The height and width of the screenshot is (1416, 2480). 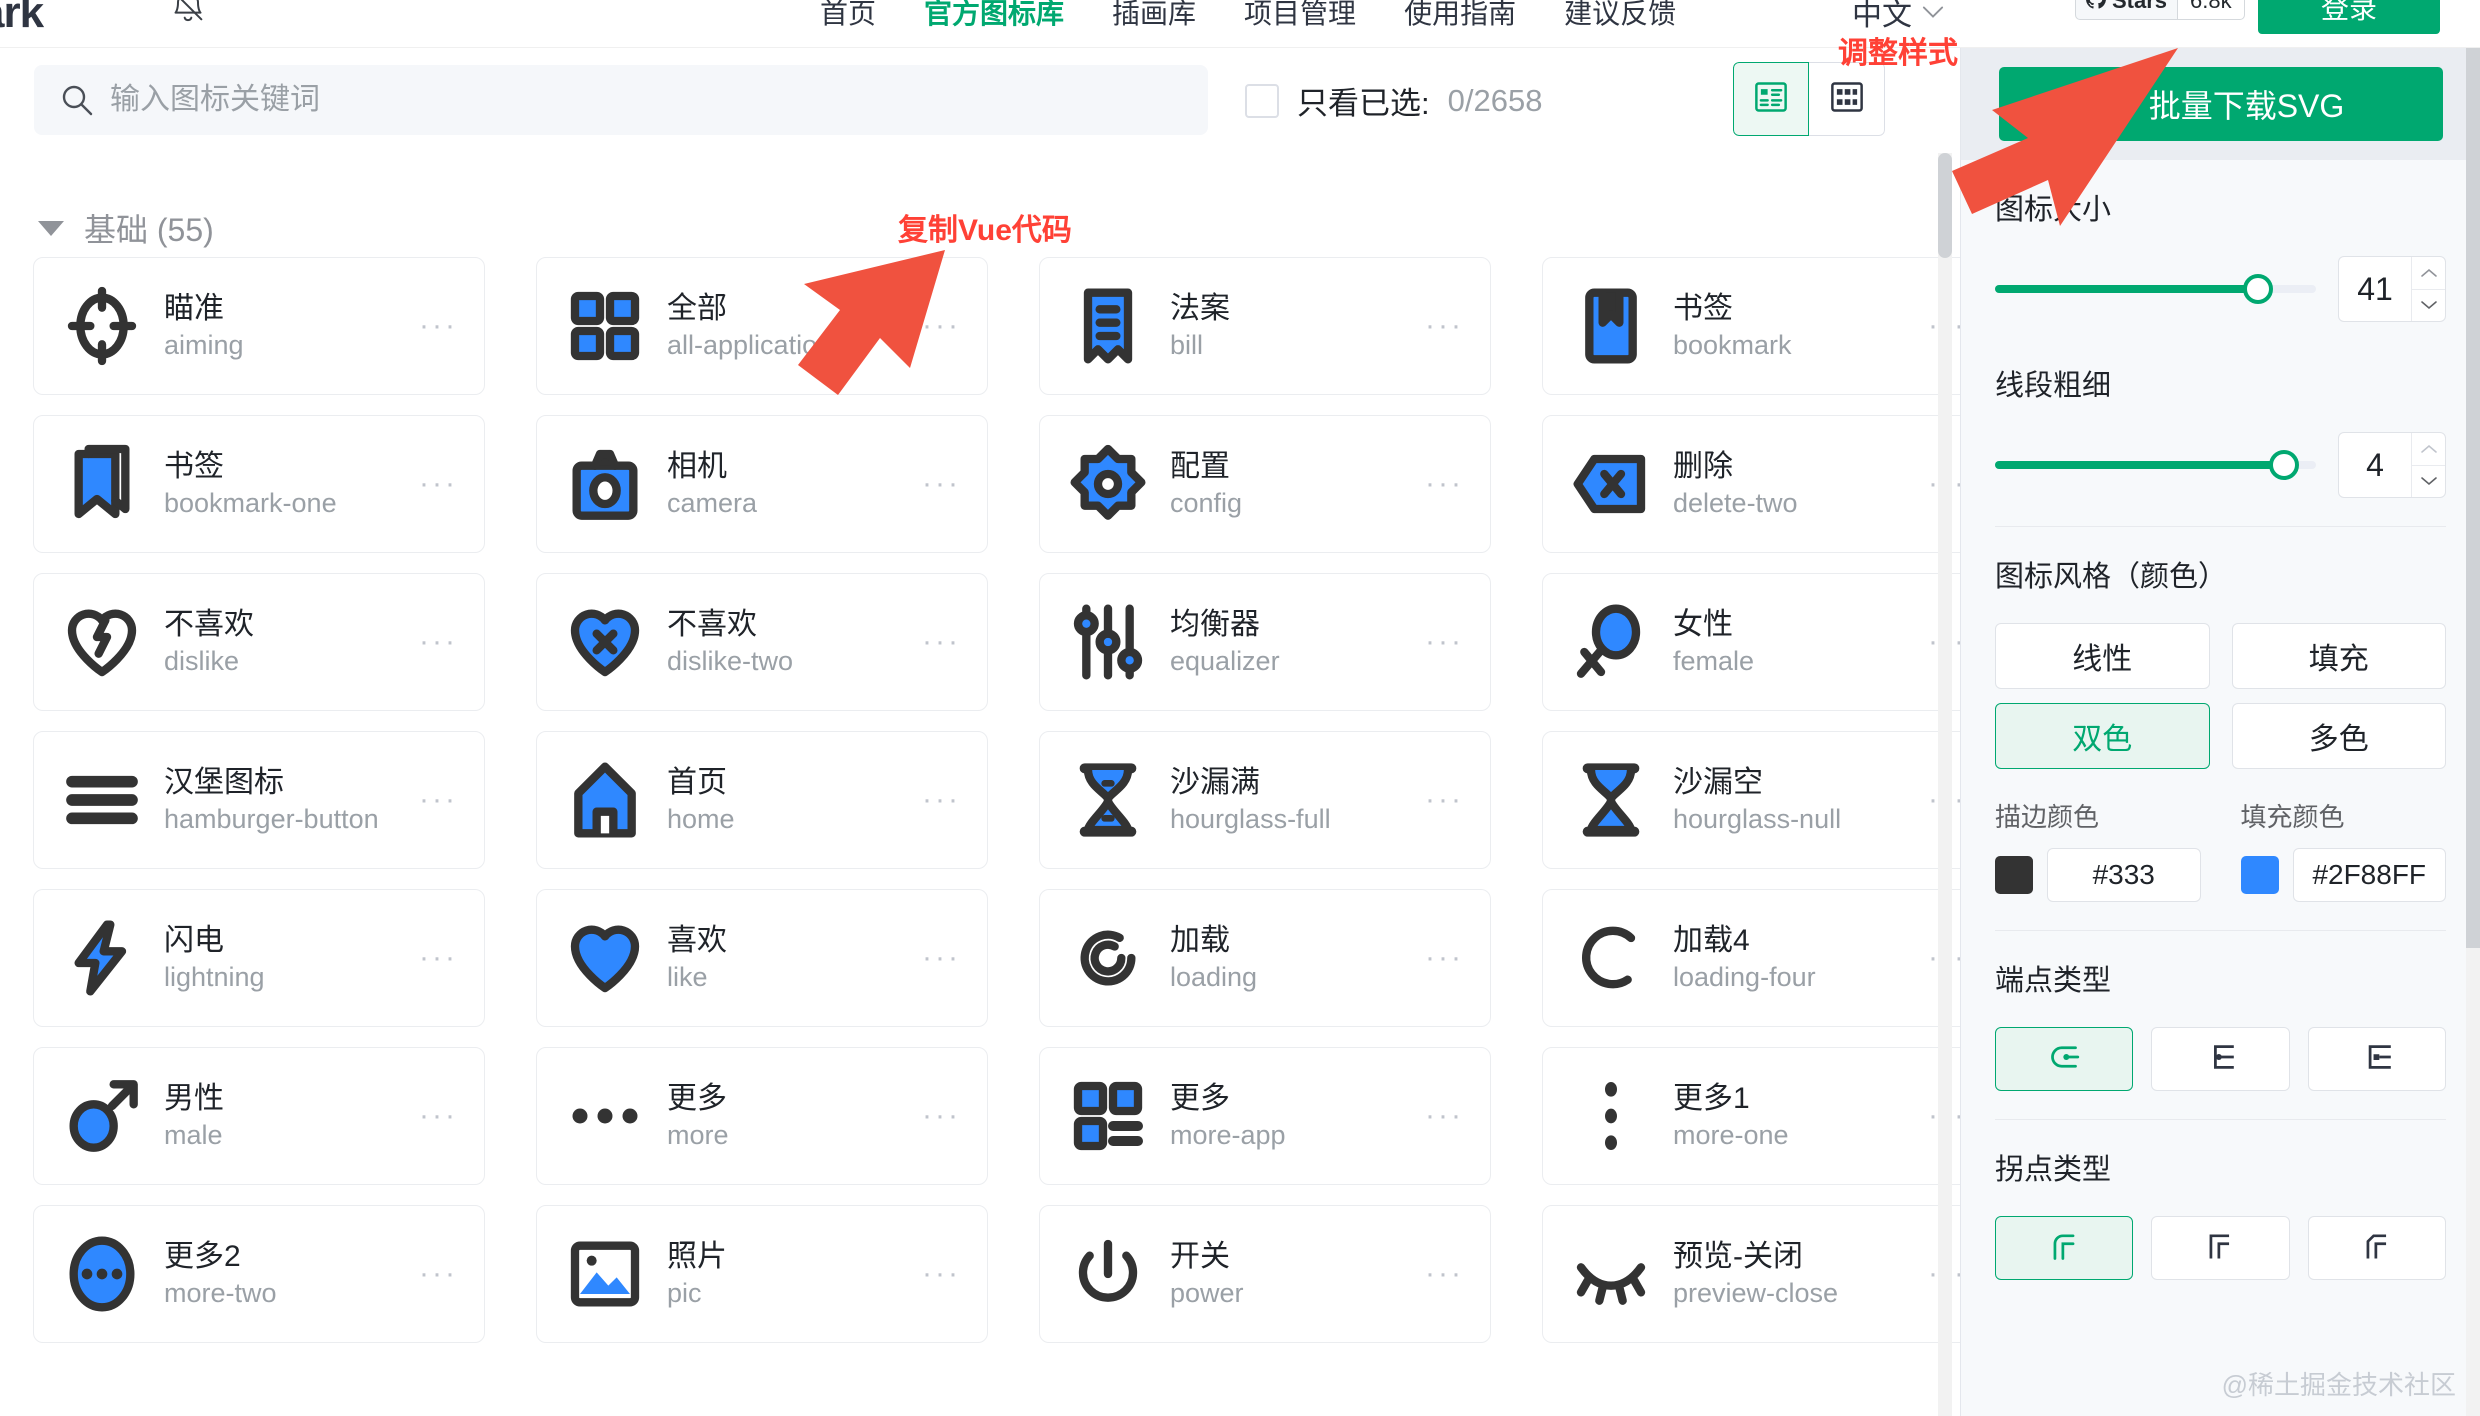 What do you see at coordinates (2211, 10) in the screenshot?
I see `stars-count: 6.8k` at bounding box center [2211, 10].